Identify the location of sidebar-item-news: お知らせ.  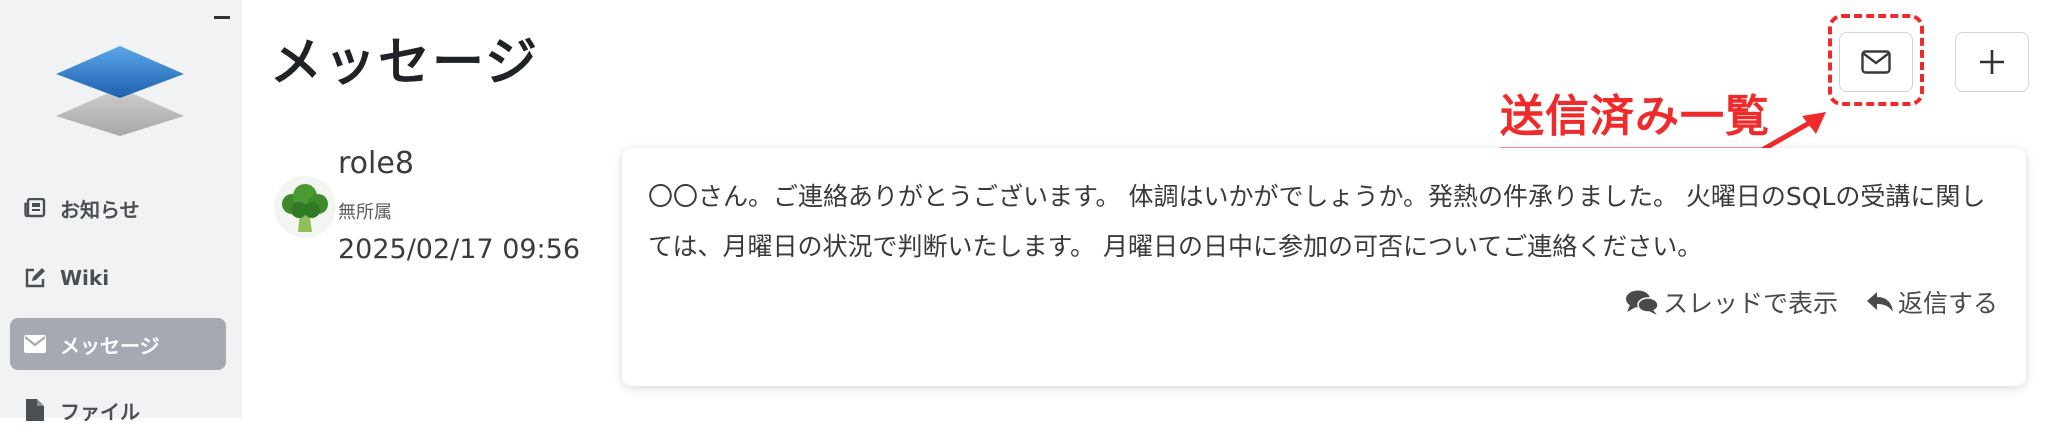
(118, 208).